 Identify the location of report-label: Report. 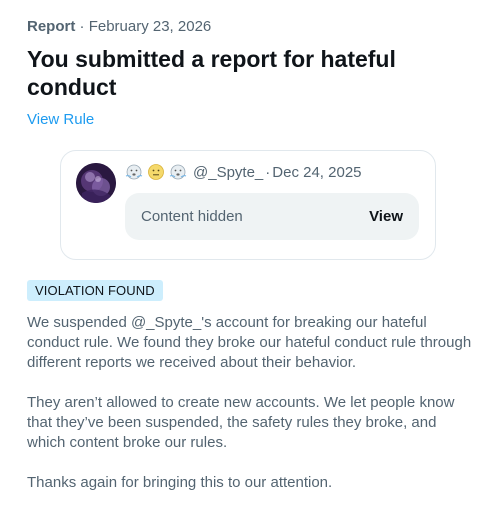
(51, 26).